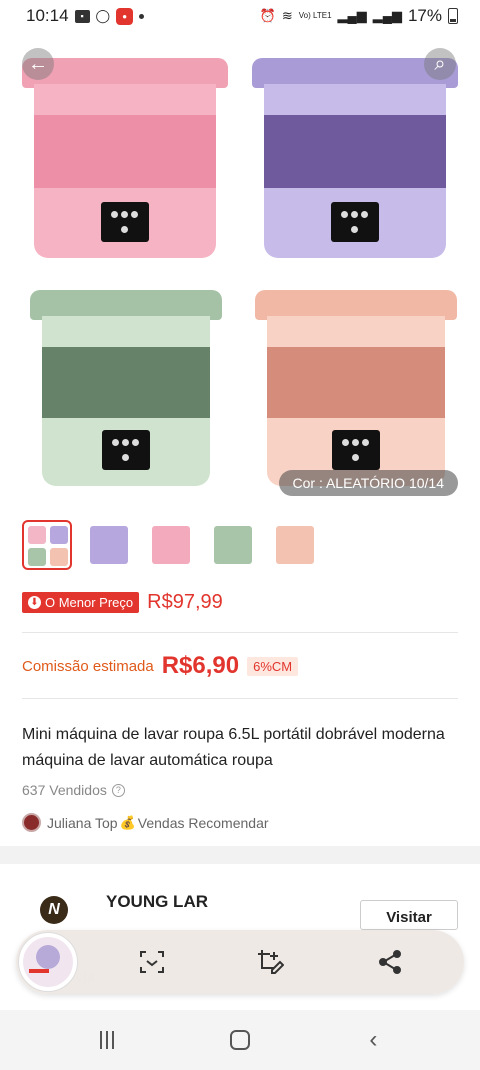 The width and height of the screenshot is (480, 1070). I want to click on system-nav-bar: ‹, so click(240, 1040).